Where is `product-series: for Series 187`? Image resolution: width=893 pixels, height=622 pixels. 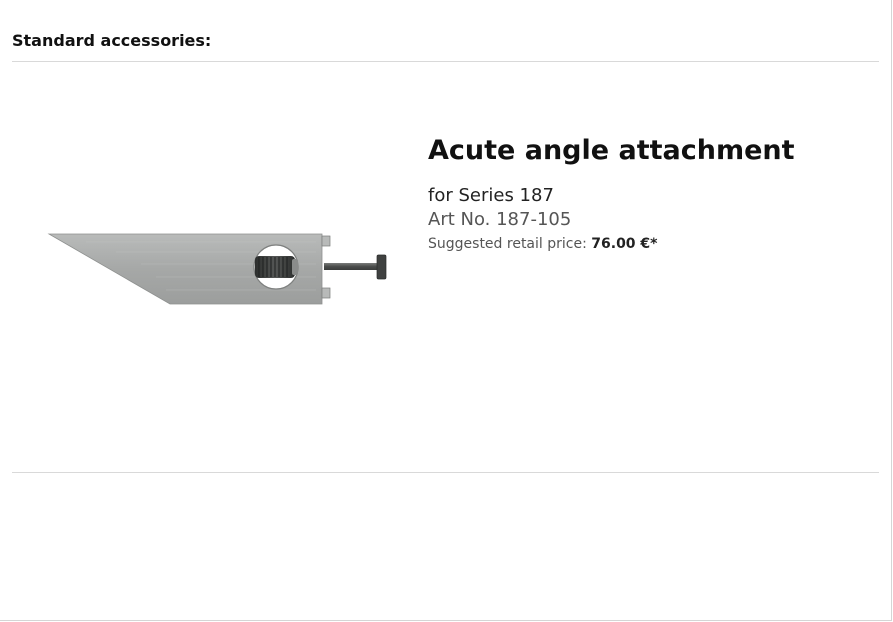 product-series: for Series 187 is located at coordinates (491, 195).